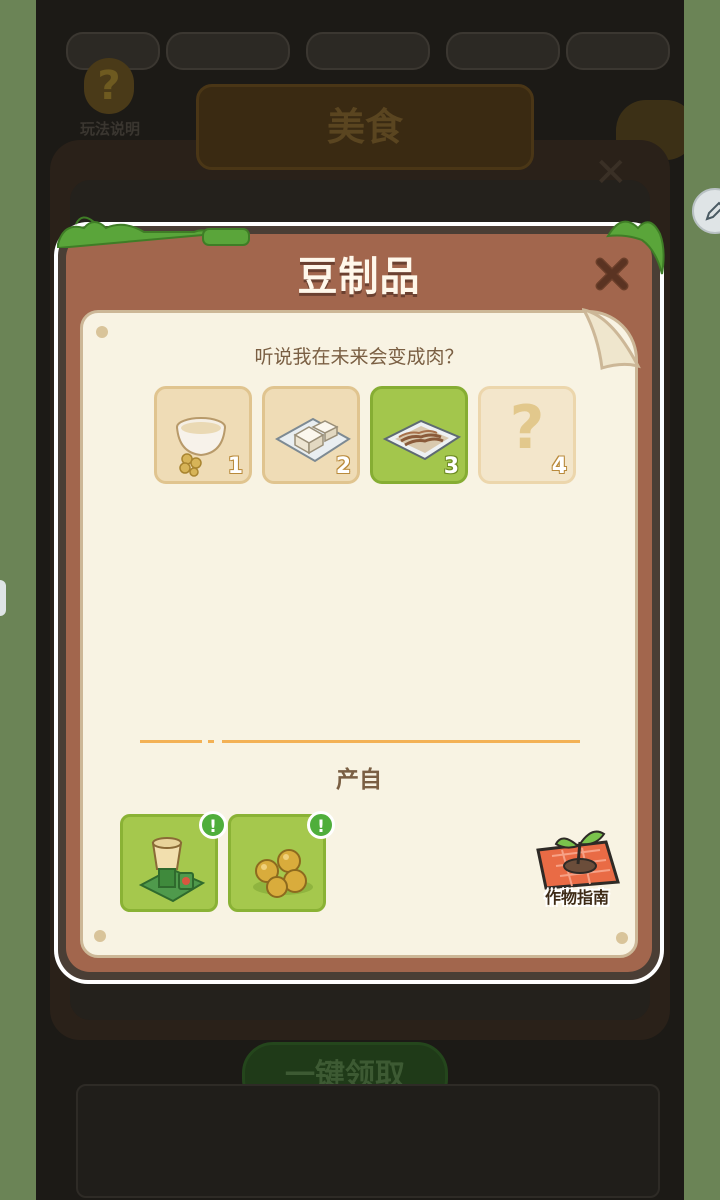 This screenshot has width=720, height=1200. What do you see at coordinates (311, 435) in the screenshot?
I see `stage-2-card: 2` at bounding box center [311, 435].